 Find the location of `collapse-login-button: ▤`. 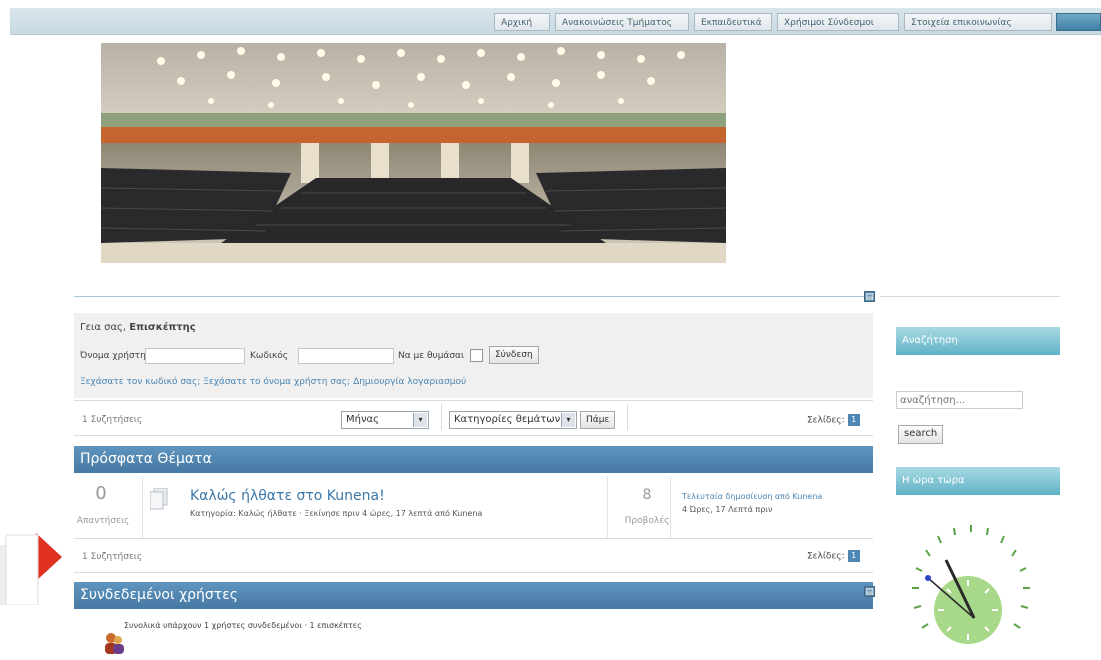

collapse-login-button: ▤ is located at coordinates (869, 296).